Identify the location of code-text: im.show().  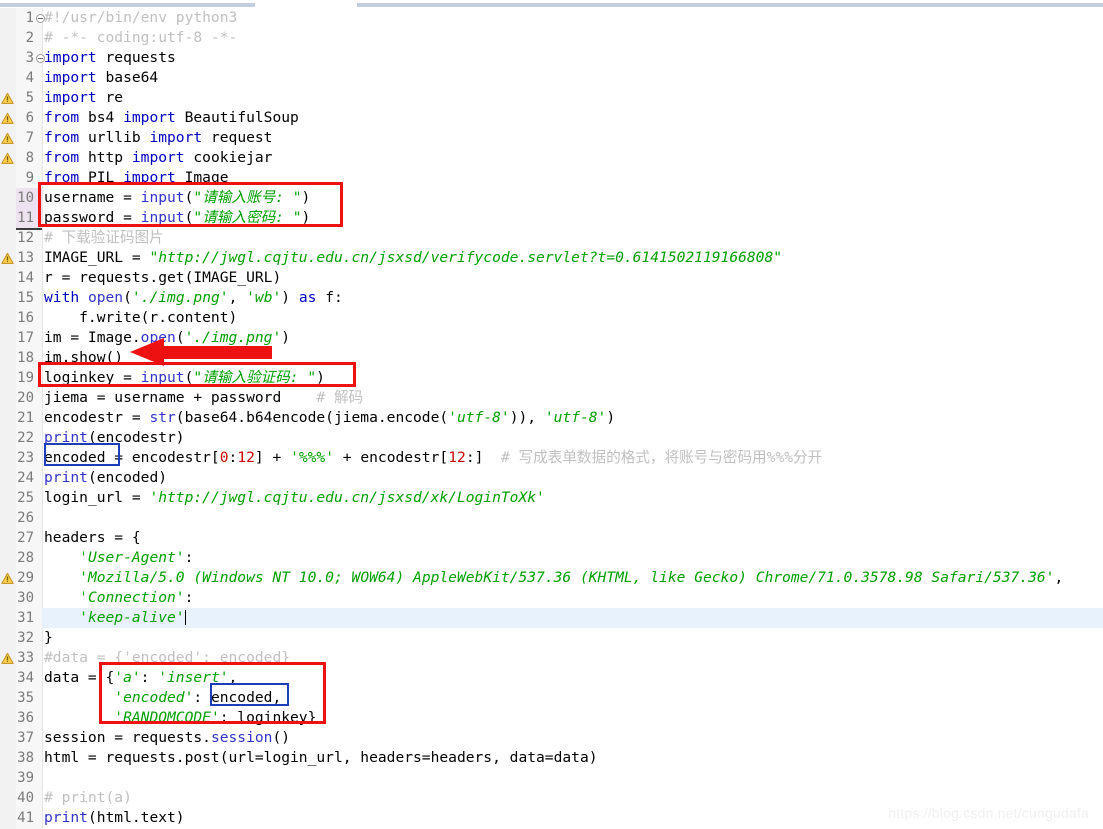
(84, 357).